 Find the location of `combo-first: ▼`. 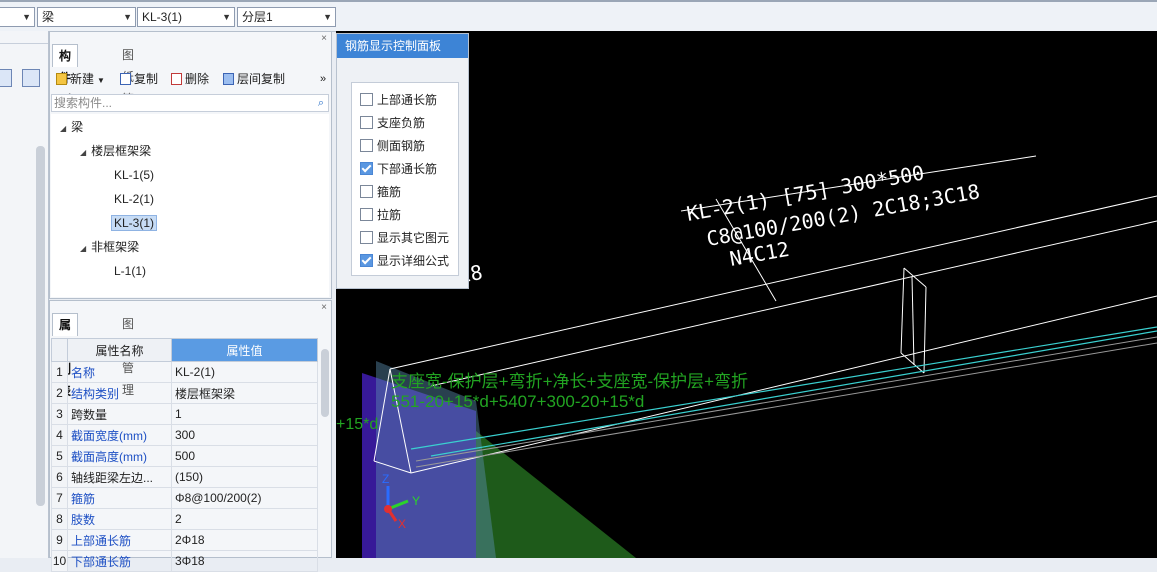

combo-first: ▼ is located at coordinates (17, 17).